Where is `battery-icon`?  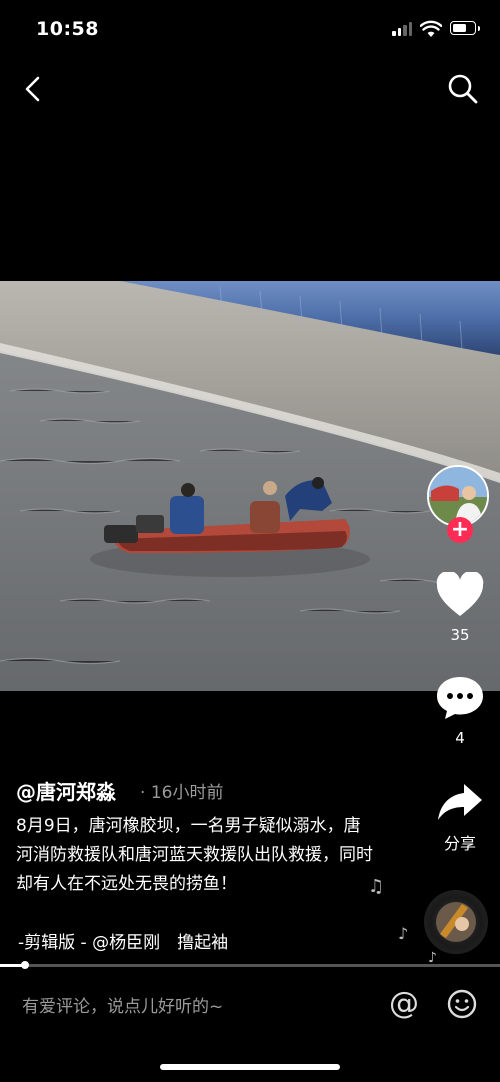
battery-icon is located at coordinates (465, 28).